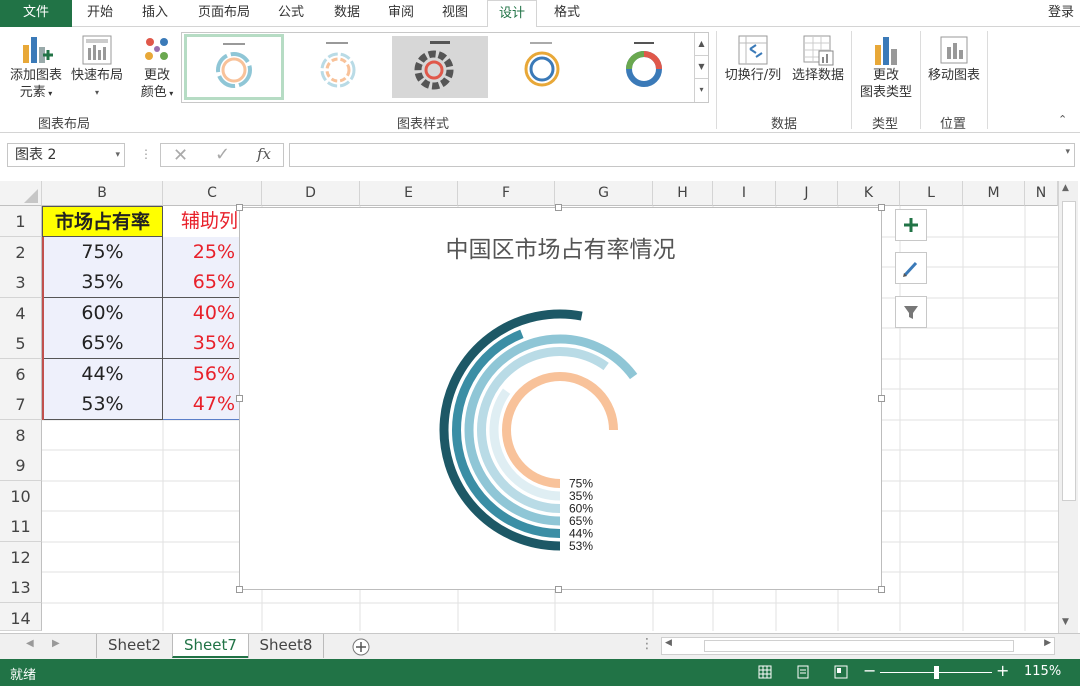  I want to click on zoom-level: 115%, so click(1042, 671).